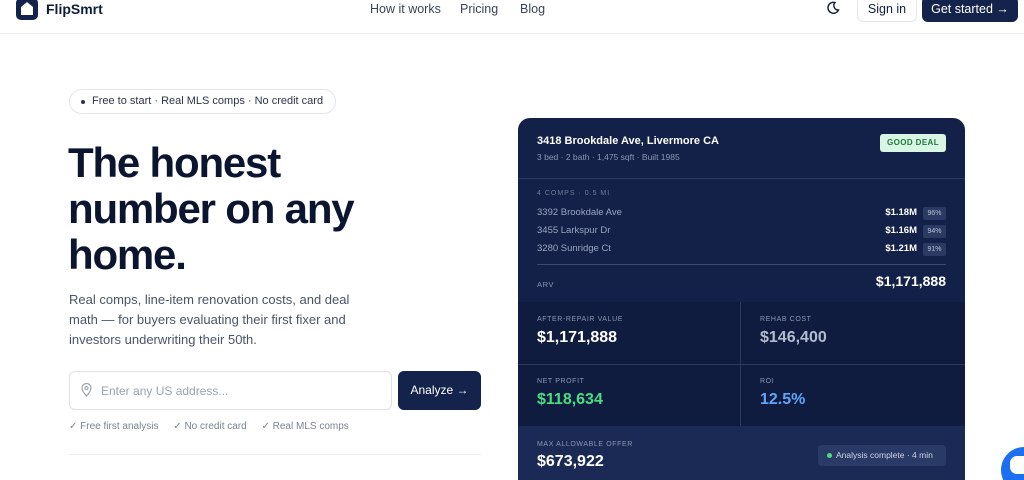 The image size is (1024, 480). Describe the element at coordinates (741, 178) in the screenshot. I see `card-divider` at that location.